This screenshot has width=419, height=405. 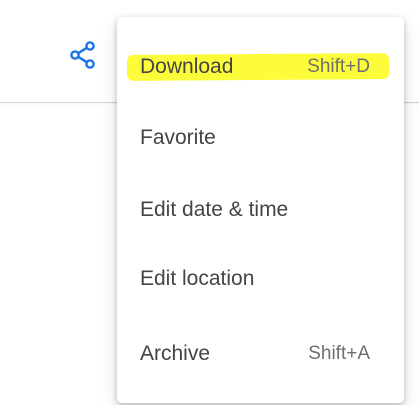 I want to click on menu-item-label: Edit location, so click(x=197, y=278).